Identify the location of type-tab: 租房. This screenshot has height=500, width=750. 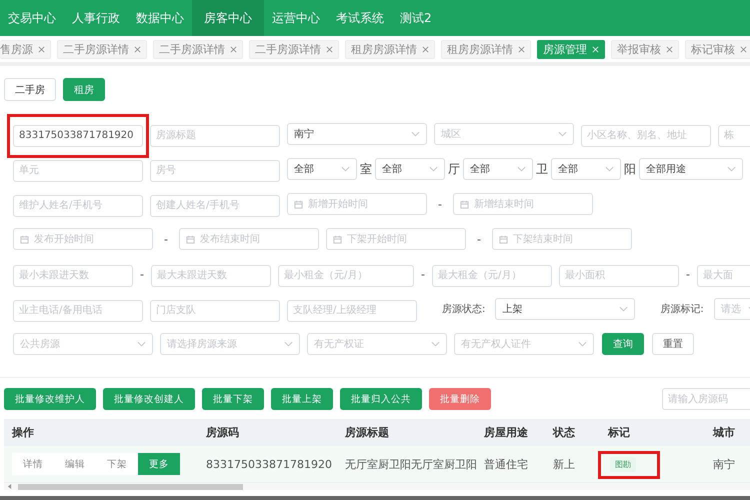
(84, 89).